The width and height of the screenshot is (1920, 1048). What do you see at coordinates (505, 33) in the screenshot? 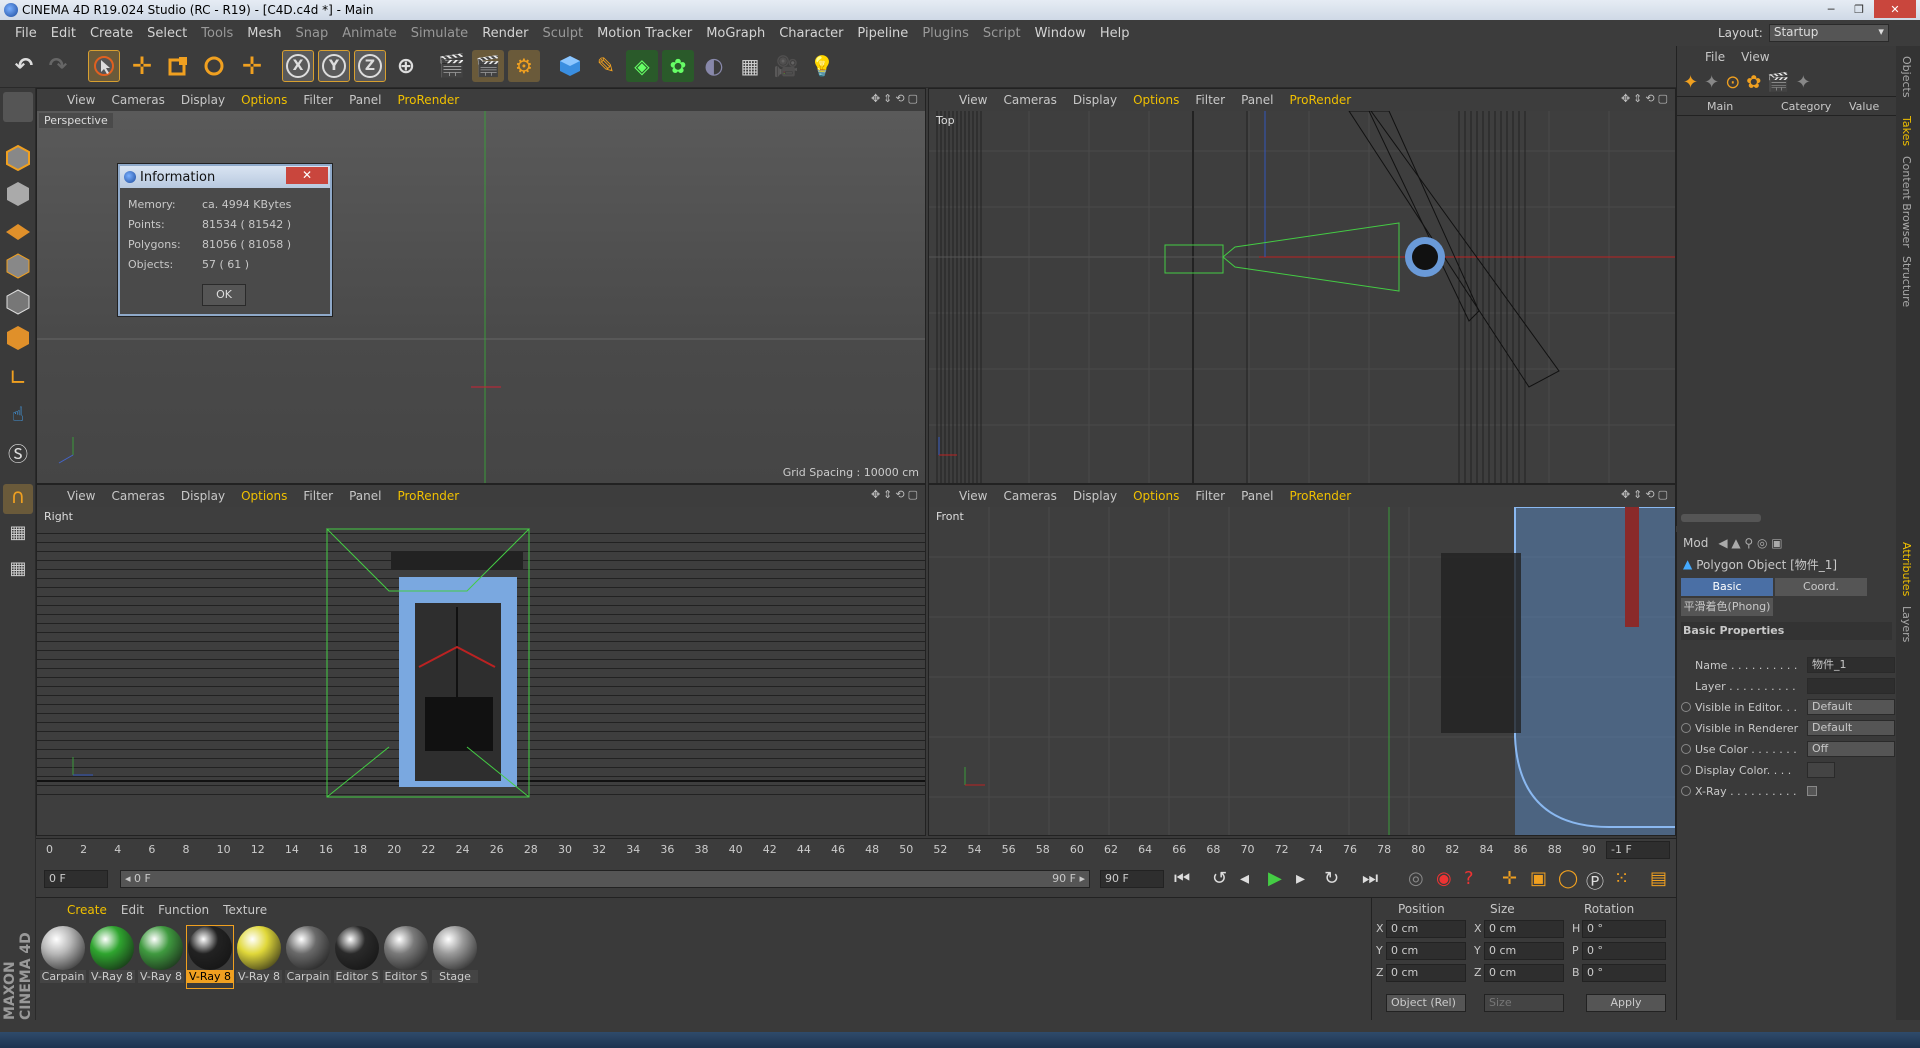
I see `menu-render: Render` at bounding box center [505, 33].